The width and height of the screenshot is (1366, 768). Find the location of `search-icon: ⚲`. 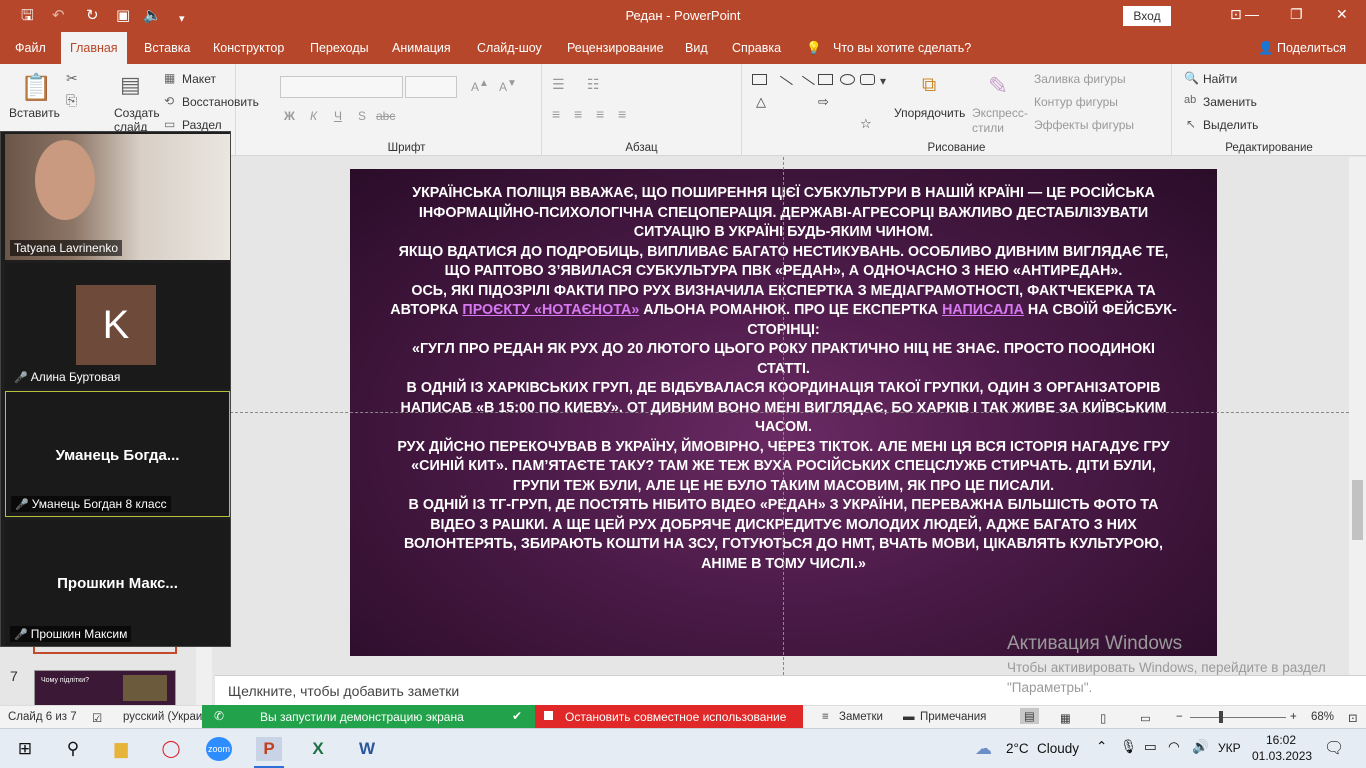

search-icon: ⚲ is located at coordinates (73, 749).